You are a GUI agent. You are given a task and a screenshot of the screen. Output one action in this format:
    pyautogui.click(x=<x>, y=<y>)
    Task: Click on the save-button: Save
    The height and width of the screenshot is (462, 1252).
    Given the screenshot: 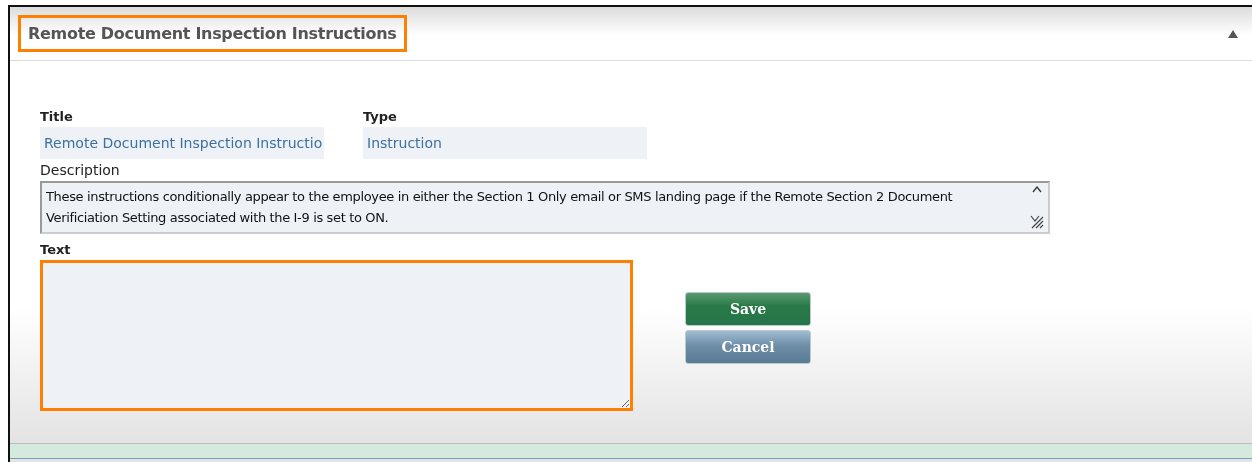 What is the action you would take?
    pyautogui.click(x=748, y=309)
    